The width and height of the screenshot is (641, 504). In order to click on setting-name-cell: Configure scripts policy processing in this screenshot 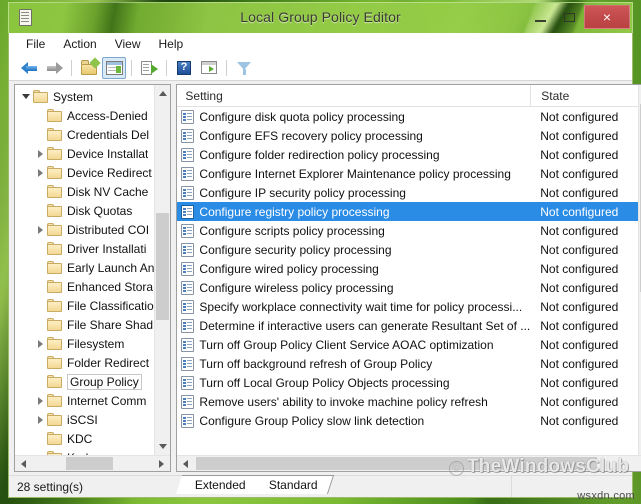, I will do `click(292, 230)`.